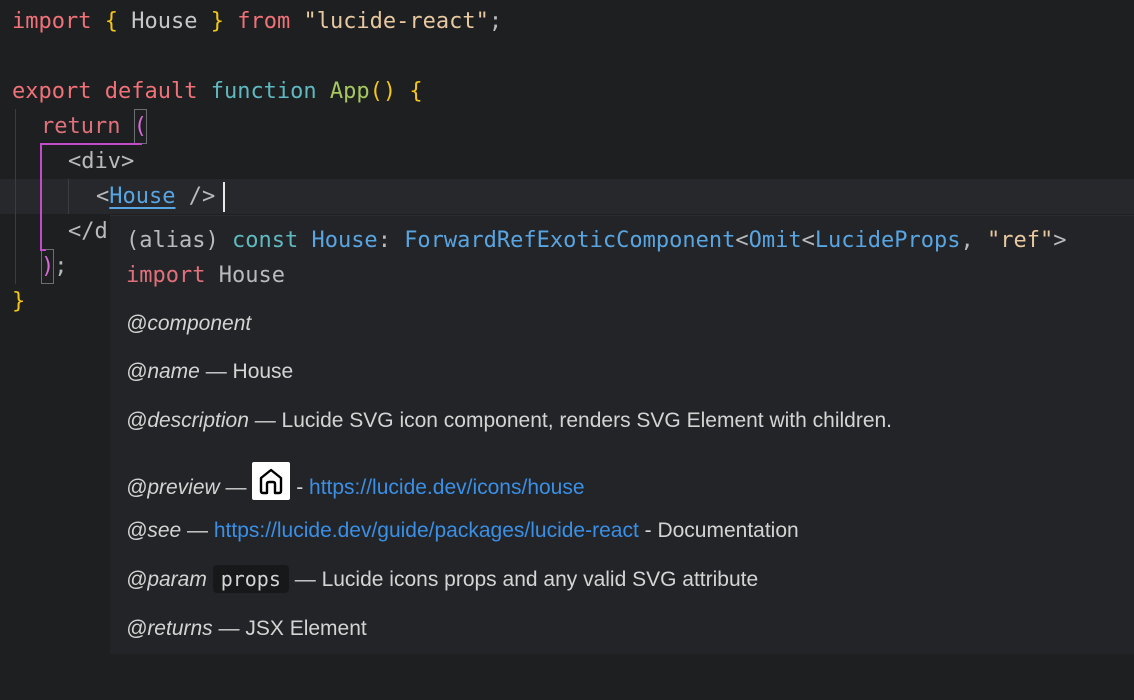  Describe the element at coordinates (101, 161) in the screenshot. I see `div-open-tag: <div>` at that location.